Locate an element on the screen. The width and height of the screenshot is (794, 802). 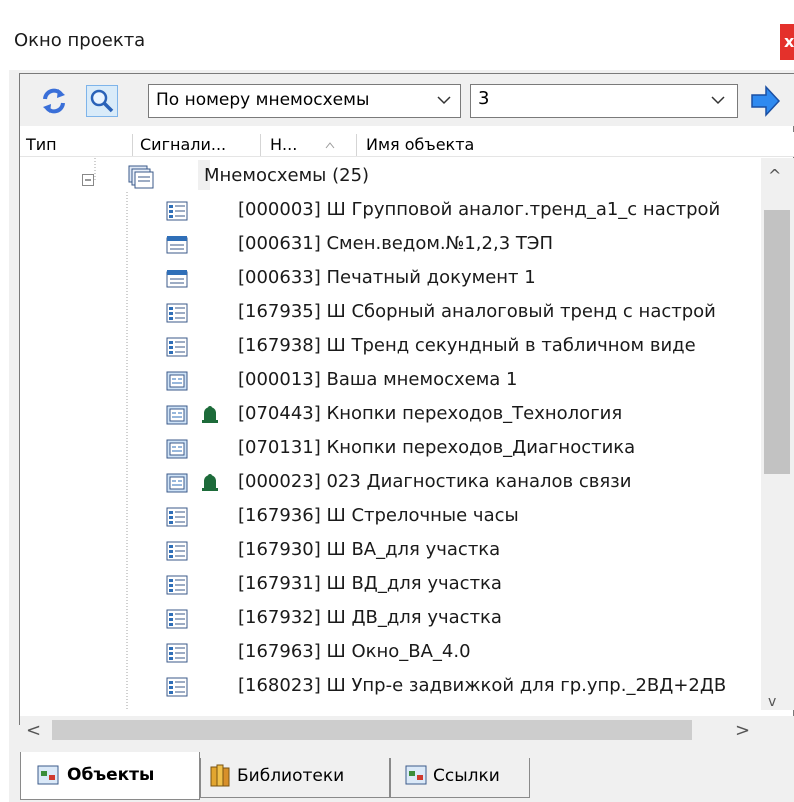
column-object-name: Имя объекта is located at coordinates (420, 145).